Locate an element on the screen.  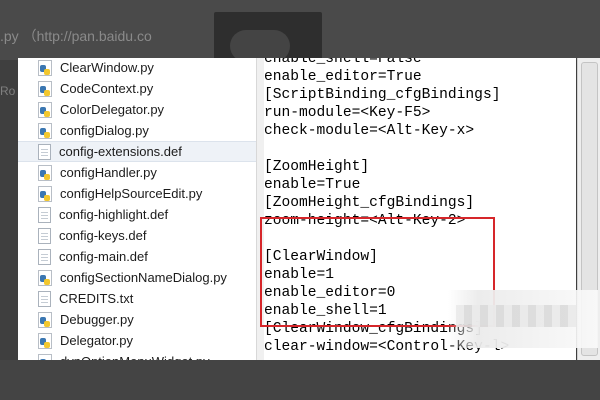
file-name: CodeContext.py is located at coordinates (107, 88).